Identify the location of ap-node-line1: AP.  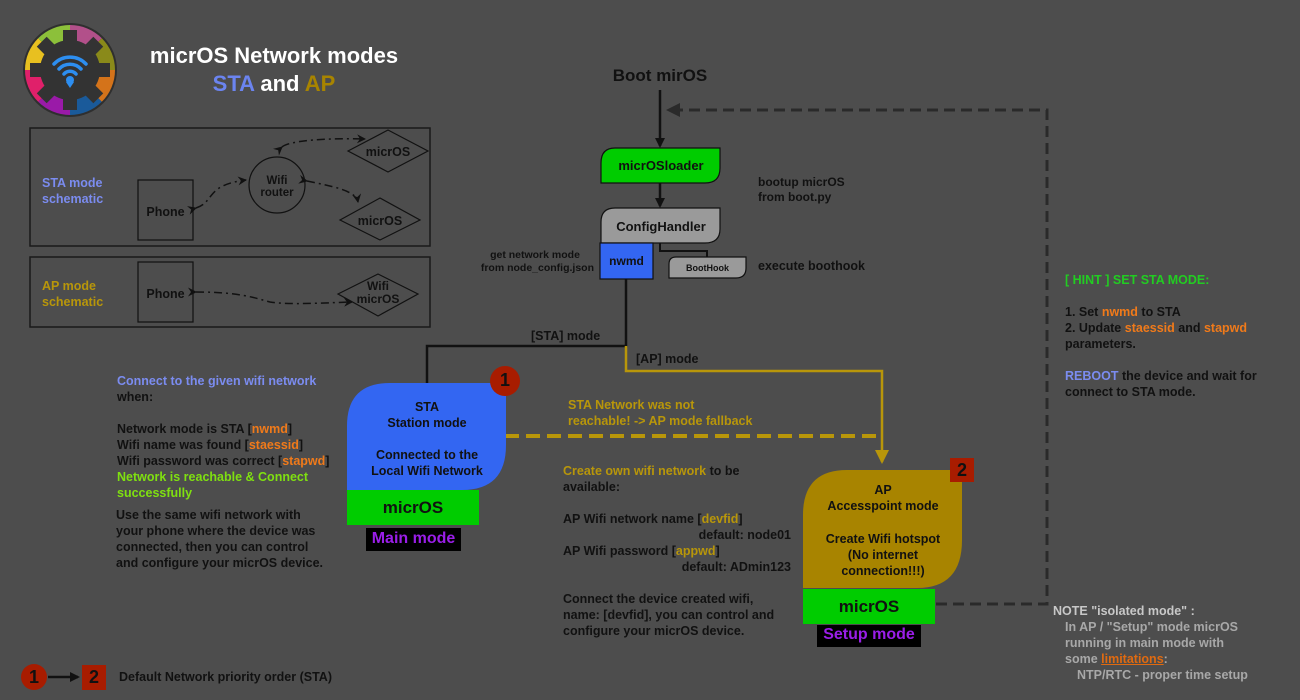
(883, 490).